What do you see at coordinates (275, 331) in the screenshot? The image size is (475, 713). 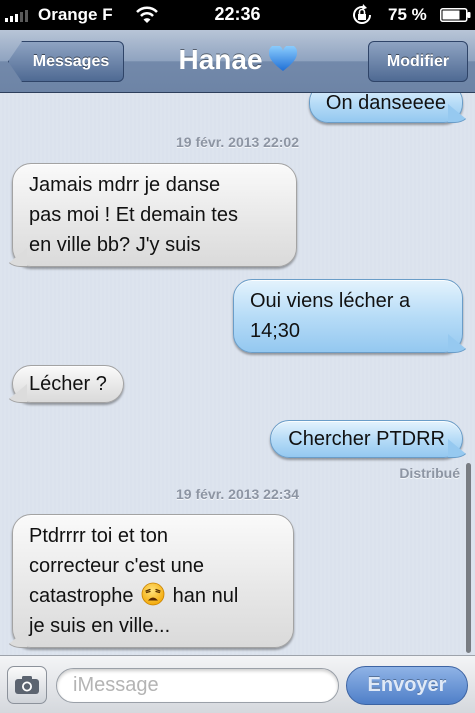 I see `message-line: 14;30` at bounding box center [275, 331].